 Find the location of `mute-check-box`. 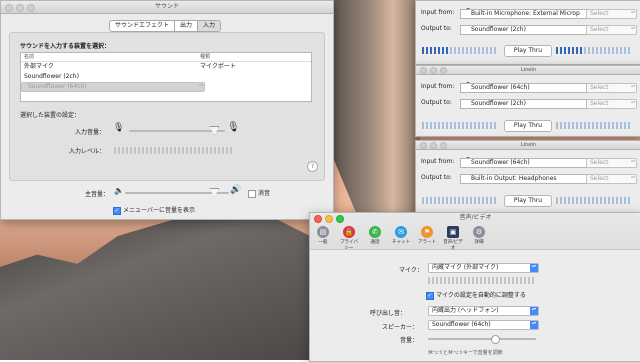

mute-check-box is located at coordinates (252, 193).